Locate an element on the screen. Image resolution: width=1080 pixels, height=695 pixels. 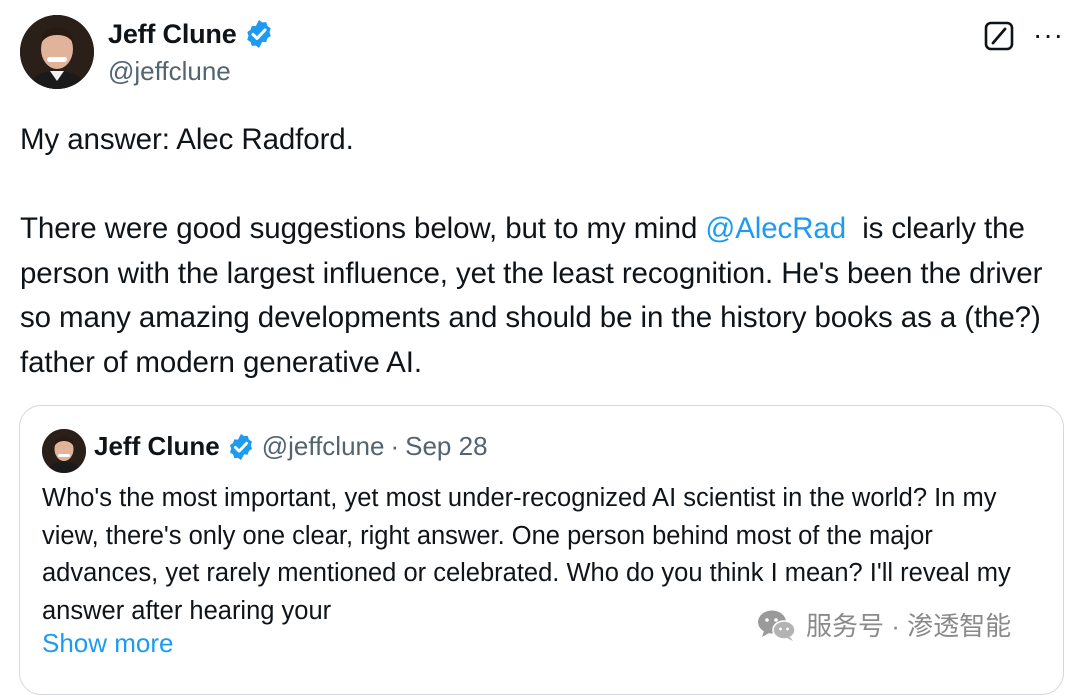
show-more-link: Show more is located at coordinates (108, 643).